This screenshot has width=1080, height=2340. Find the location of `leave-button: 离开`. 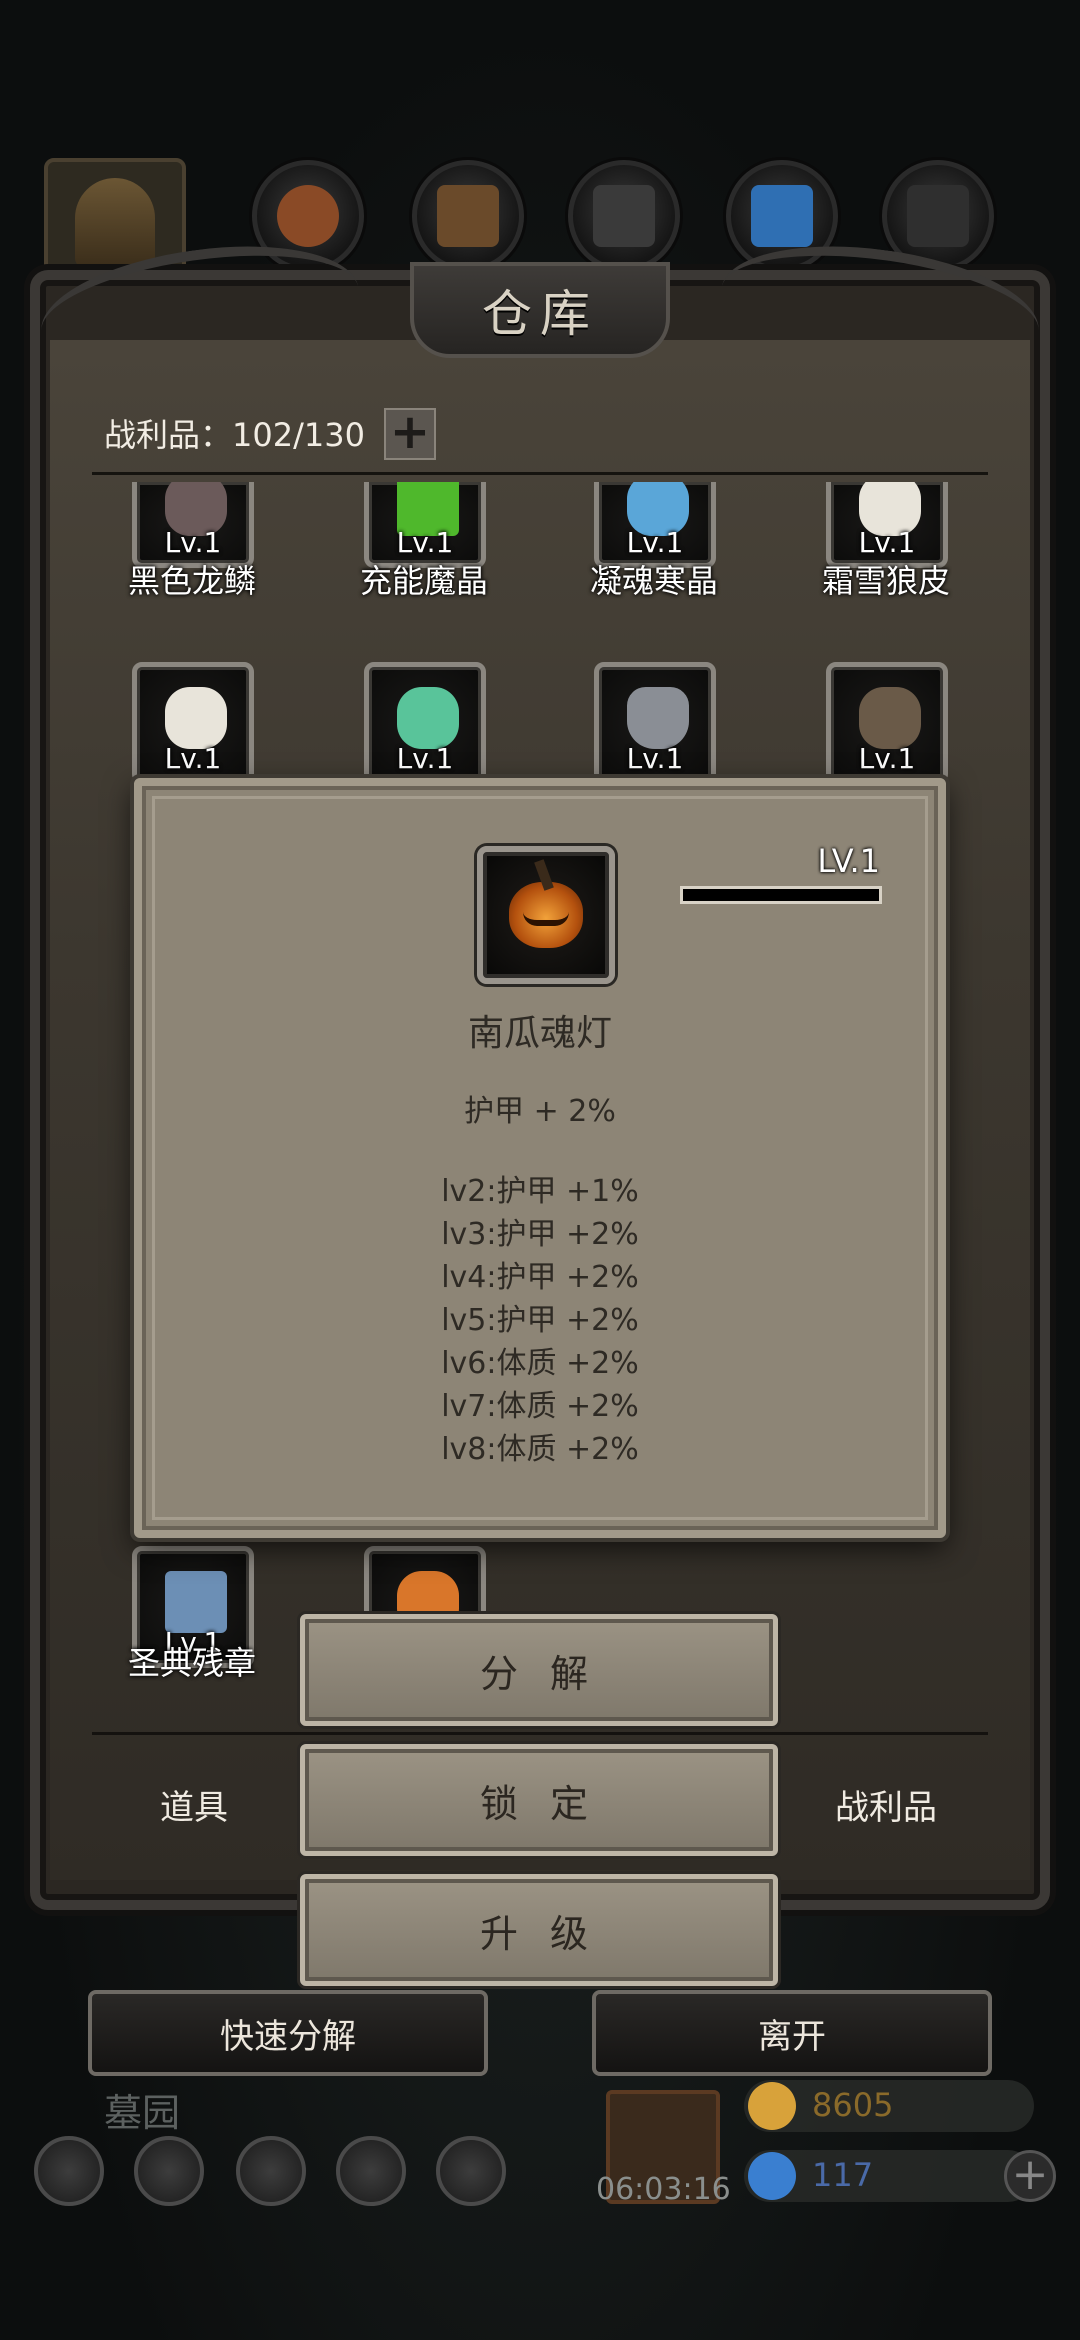

leave-button: 离开 is located at coordinates (792, 2033).